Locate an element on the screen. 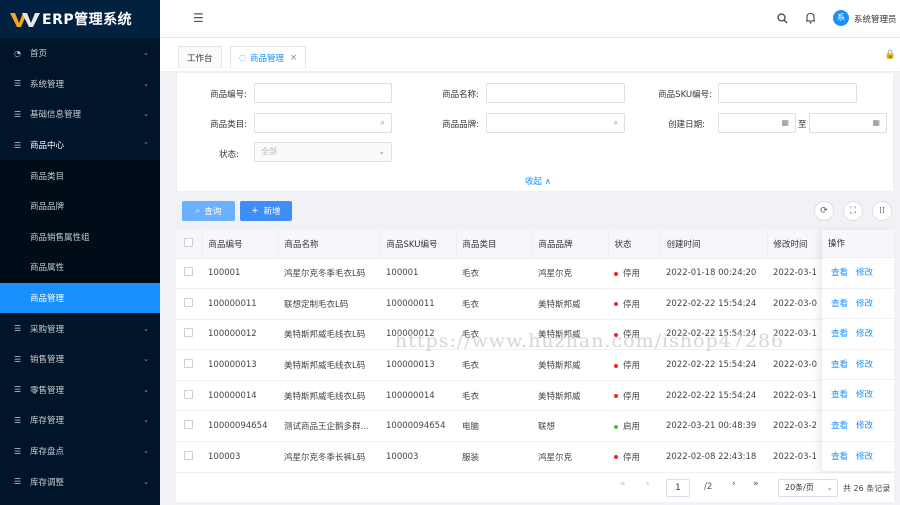 This screenshot has width=900, height=505. status-dot is located at coordinates (616, 426).